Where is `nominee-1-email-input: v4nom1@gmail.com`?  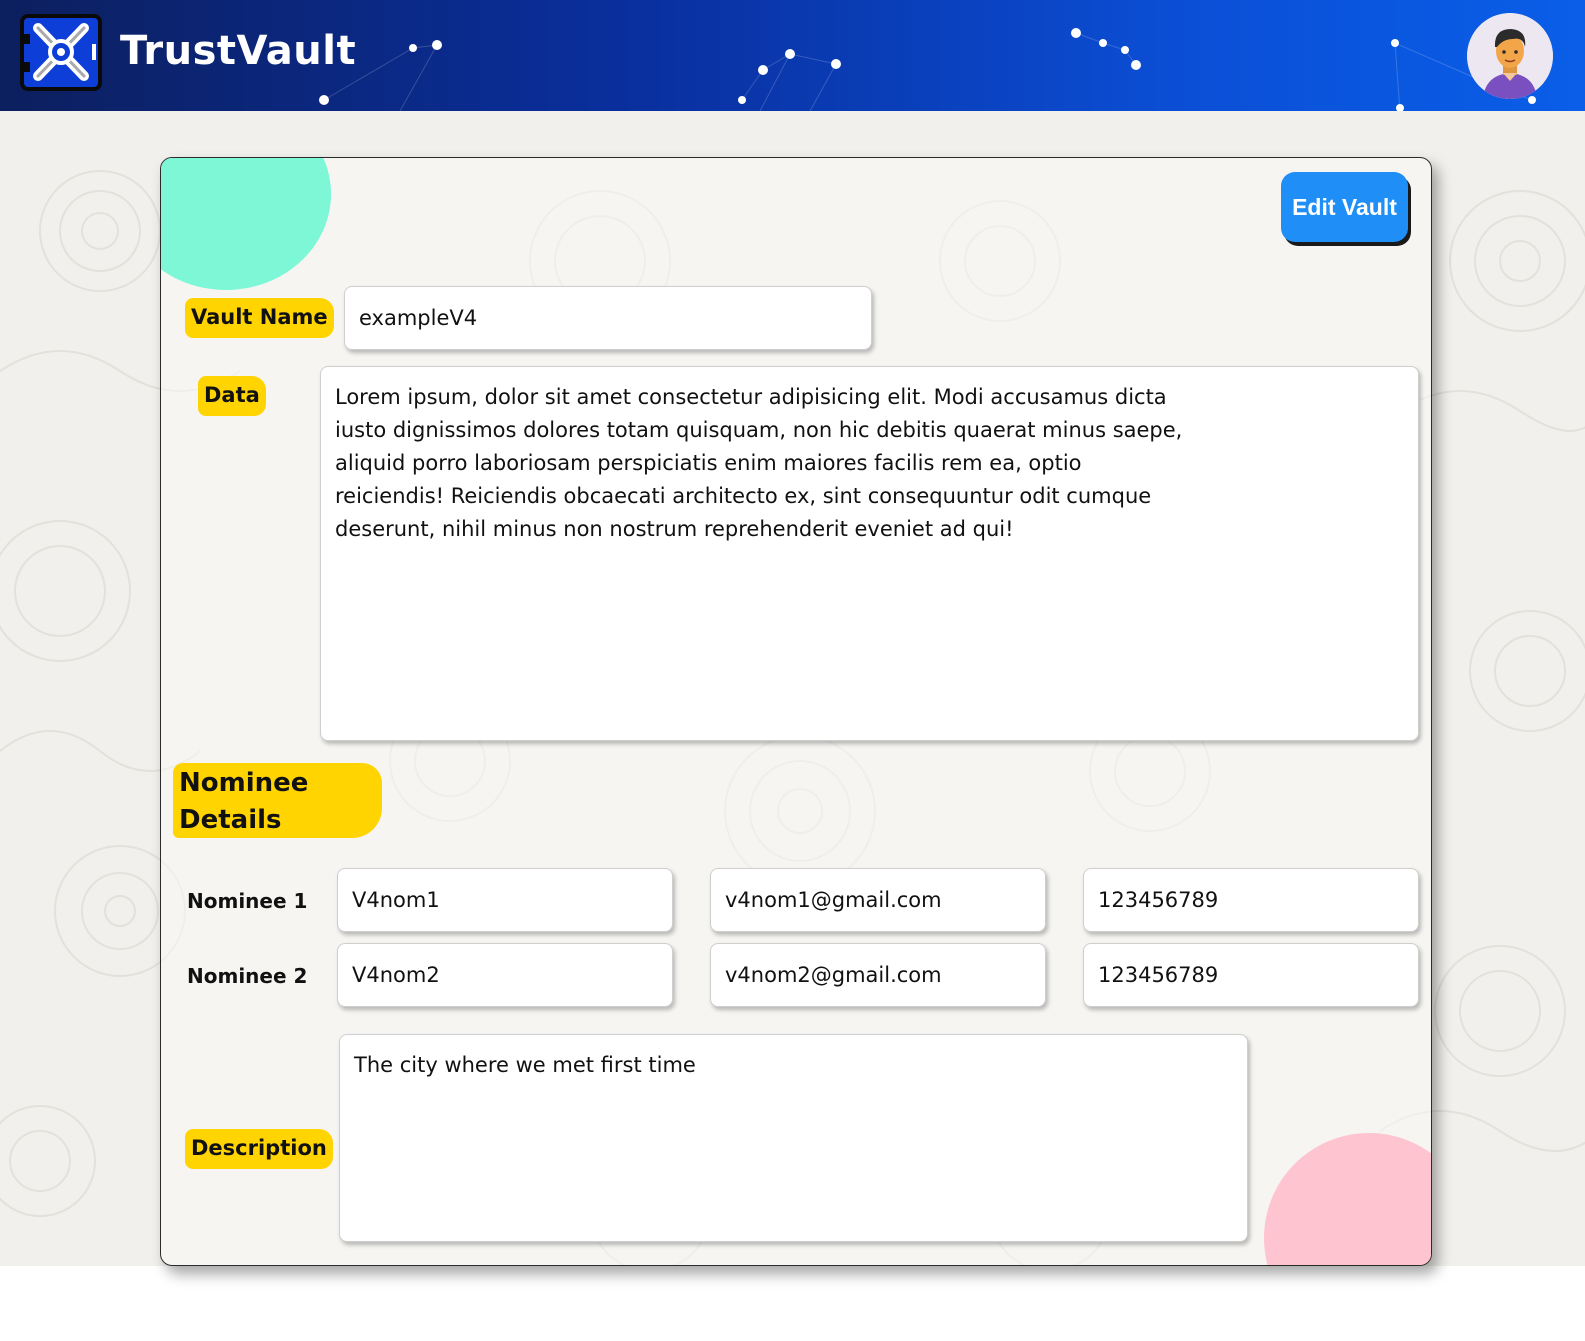
nominee-1-email-input: v4nom1@gmail.com is located at coordinates (878, 900).